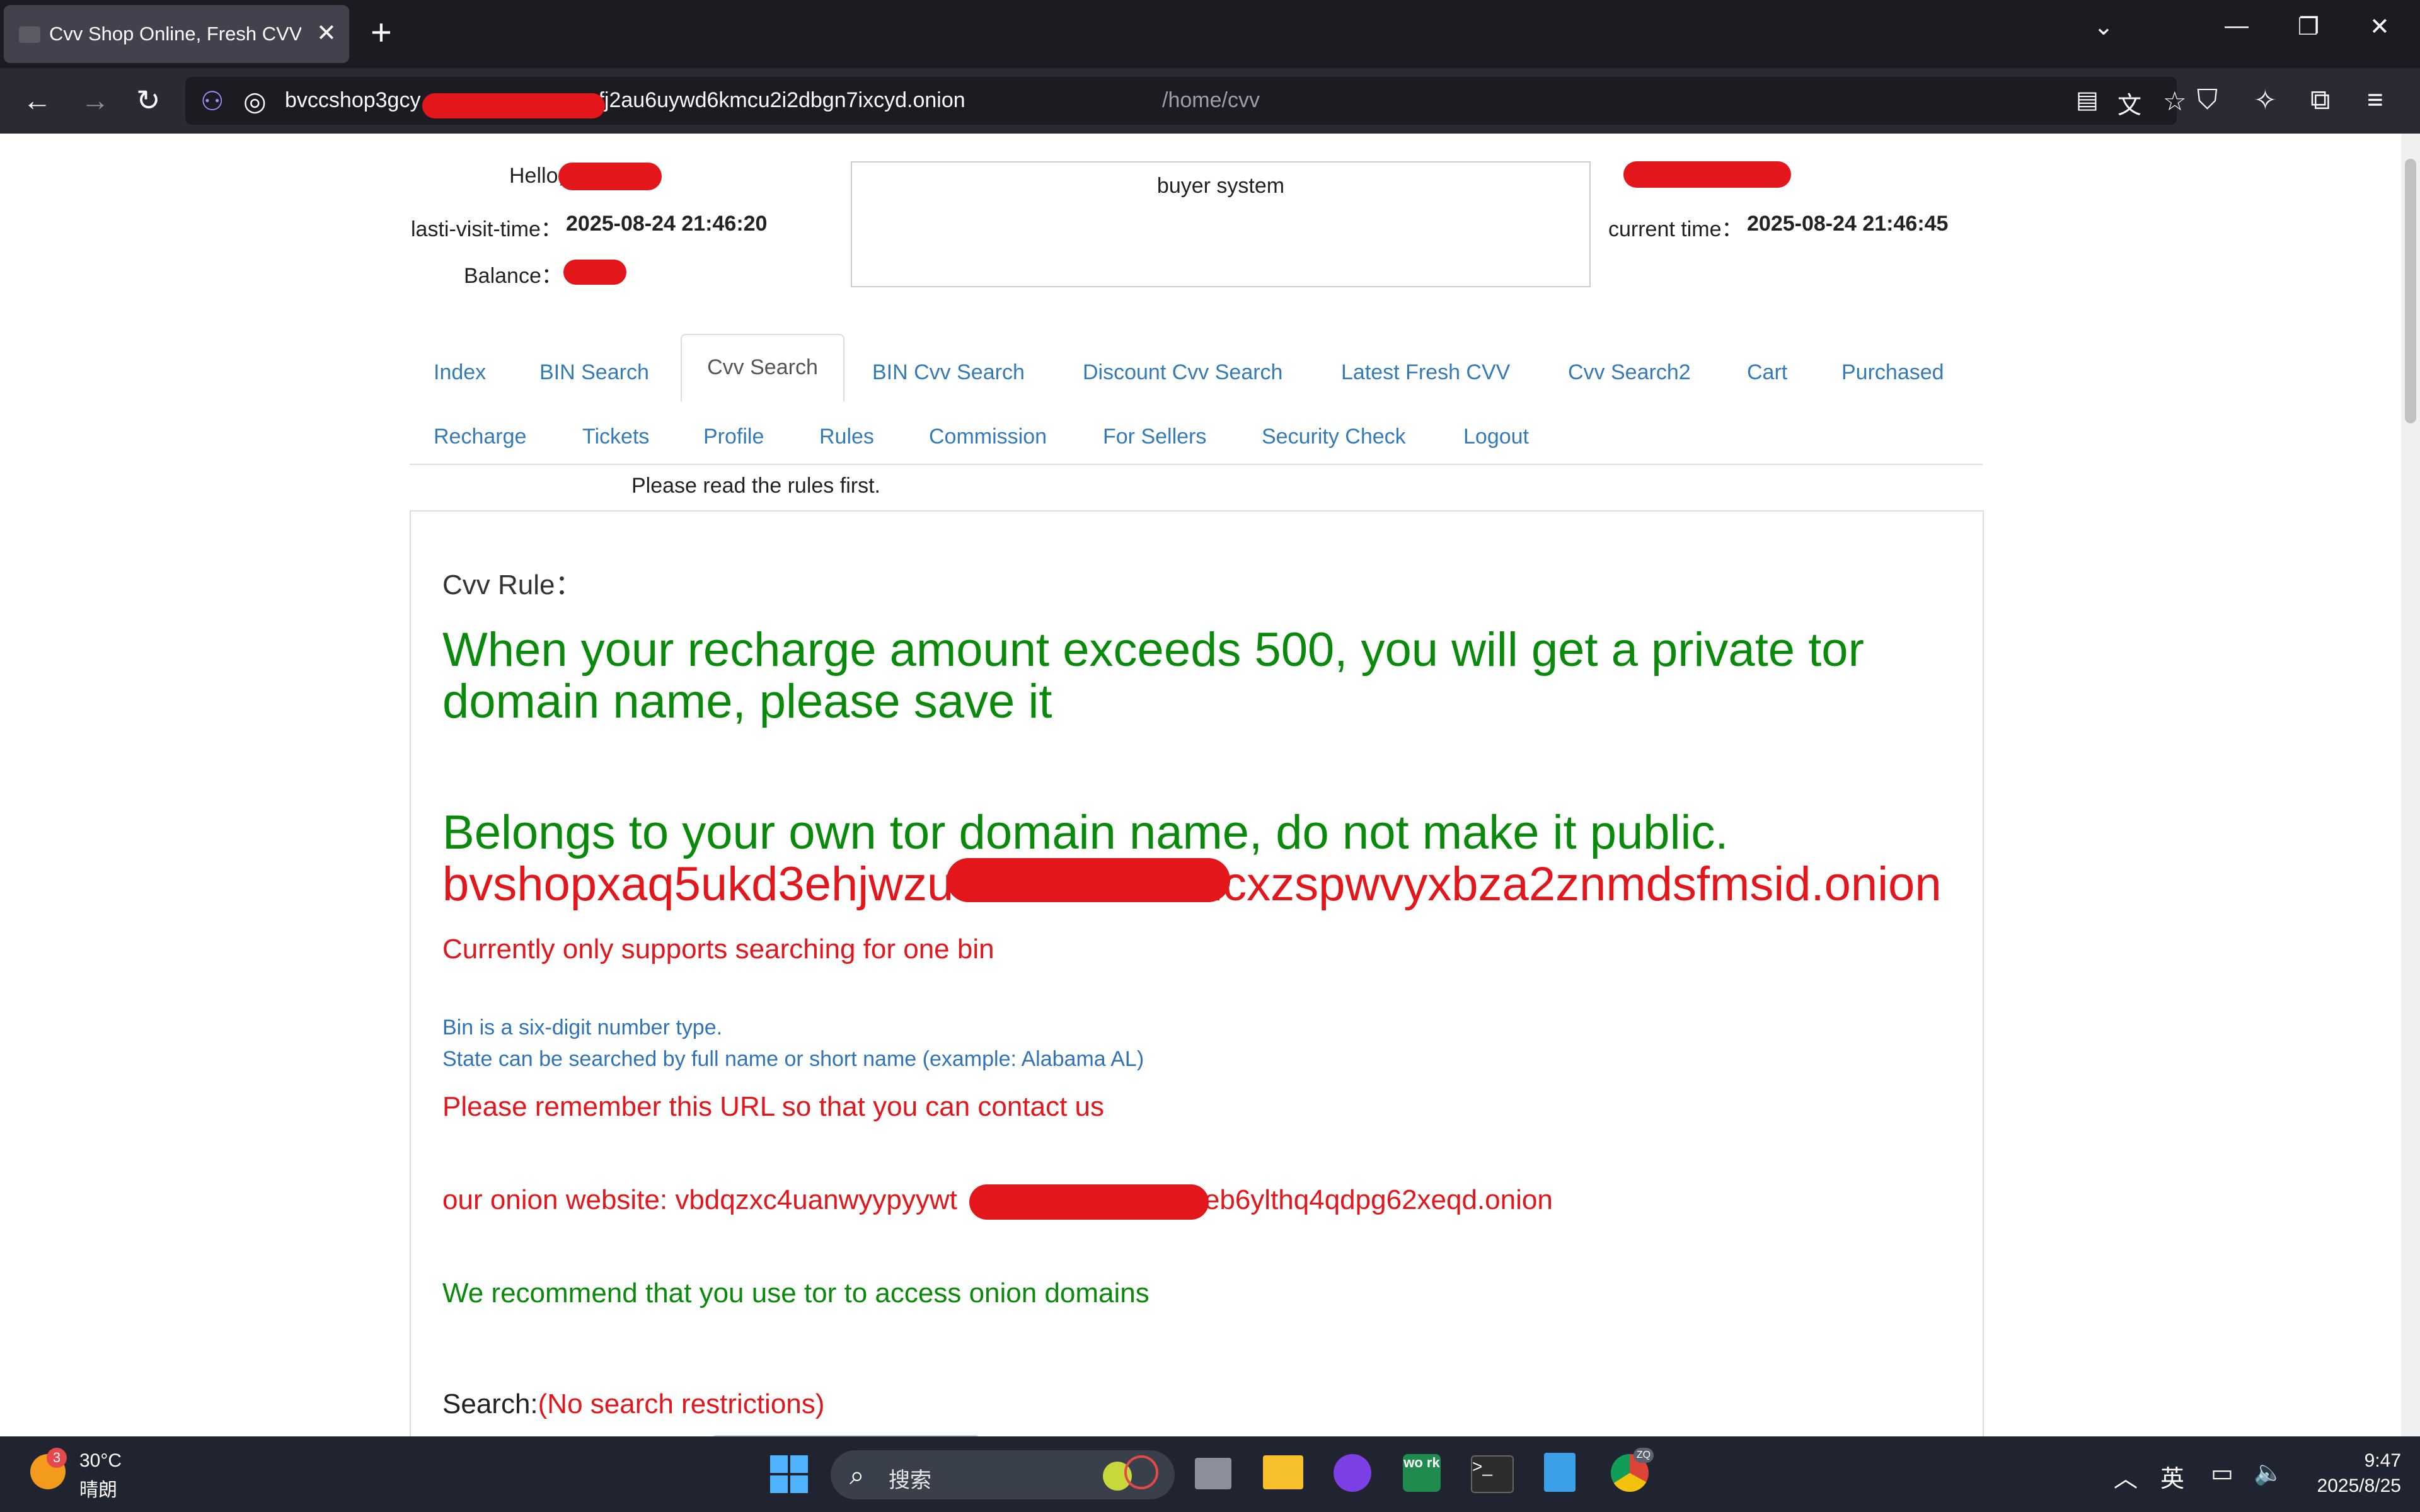  What do you see at coordinates (149, 100) in the screenshot?
I see `reload-icon: ↻` at bounding box center [149, 100].